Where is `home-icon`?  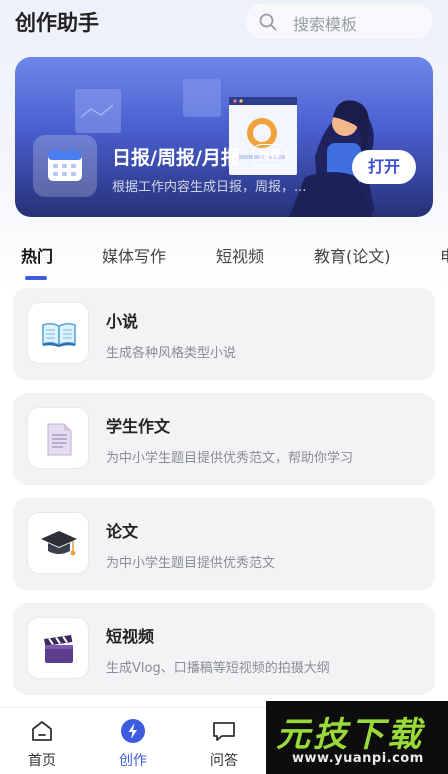
home-icon is located at coordinates (42, 731).